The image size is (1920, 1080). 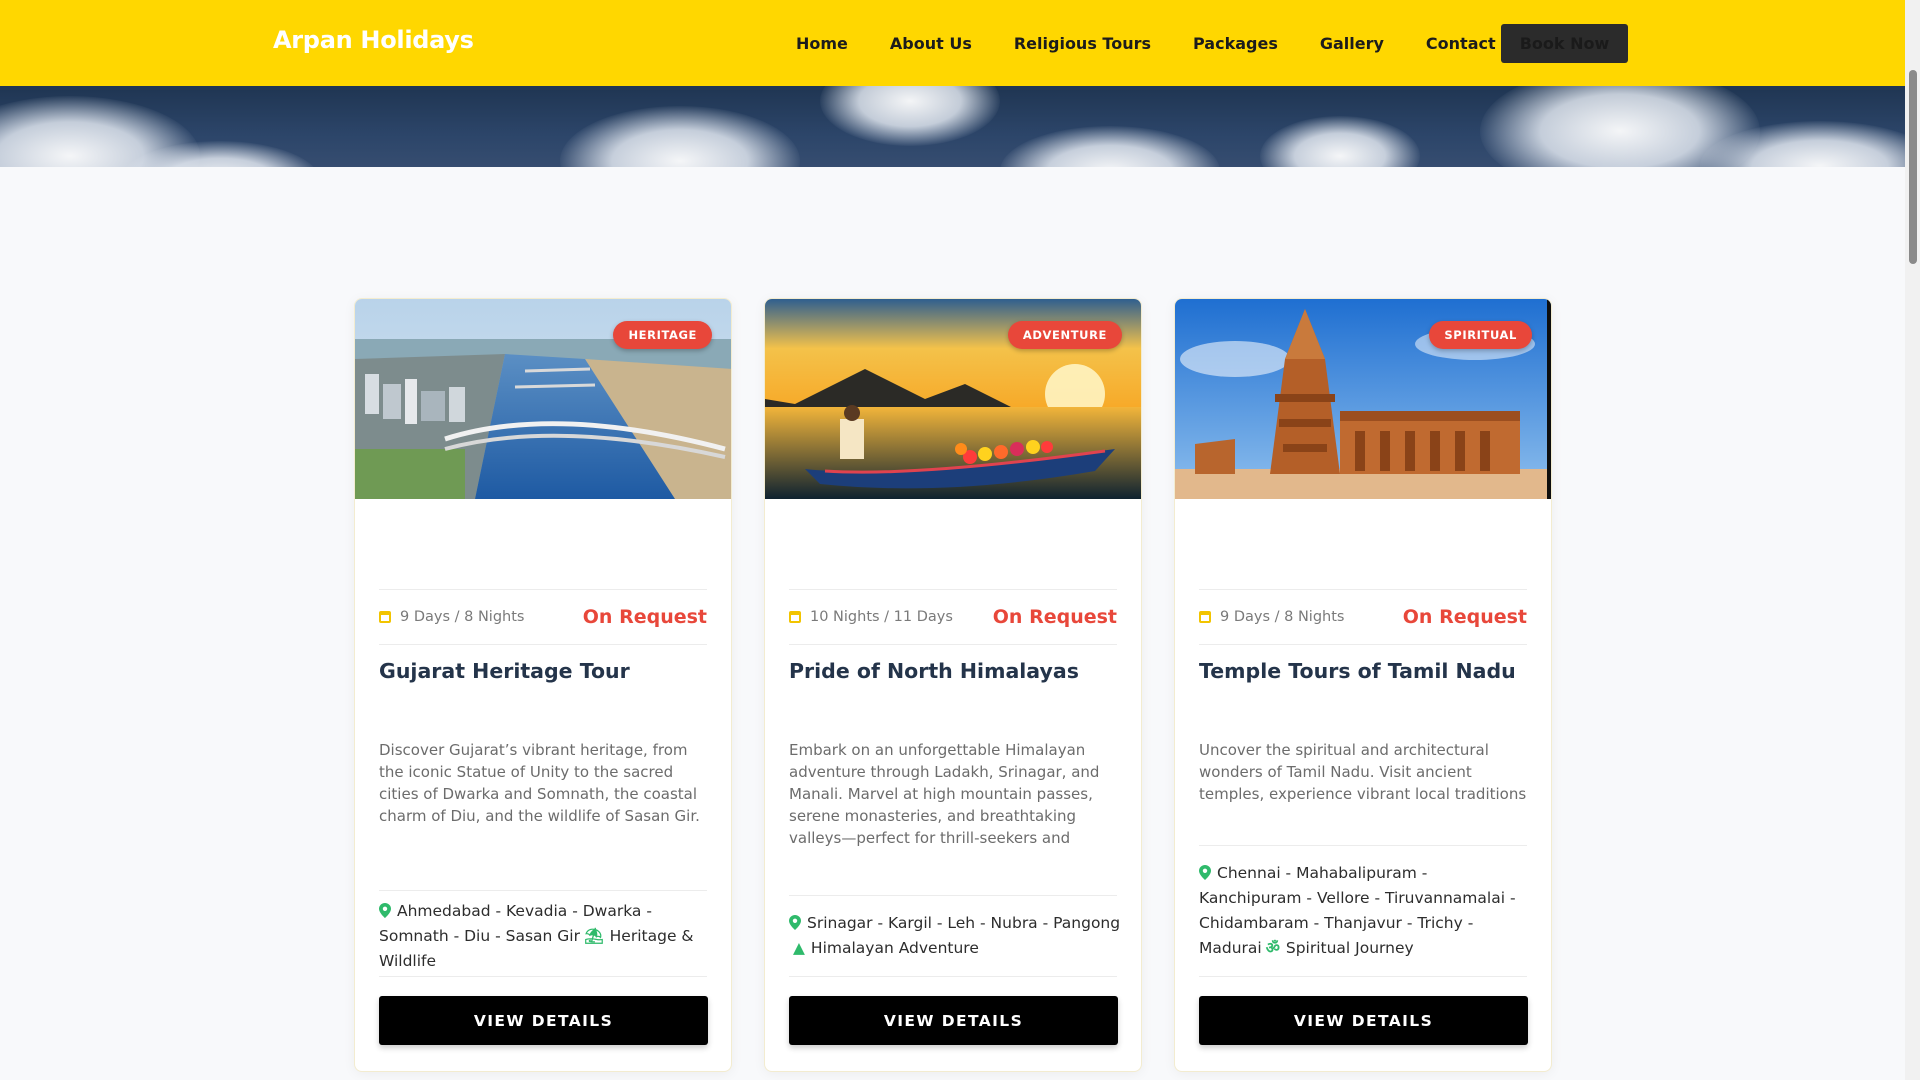 I want to click on brand-logo: Arpan Holidays, so click(x=373, y=40).